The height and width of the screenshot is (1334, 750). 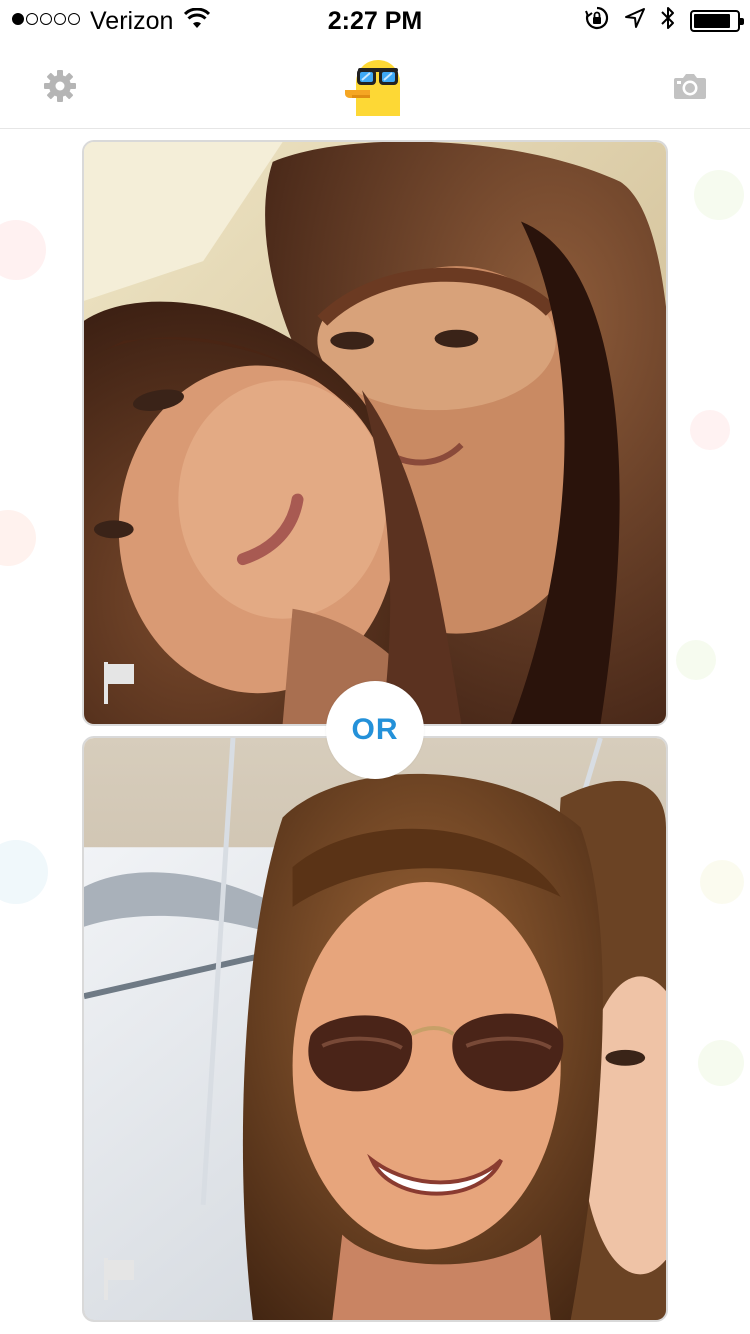 What do you see at coordinates (742, 21) in the screenshot?
I see `battery-tip` at bounding box center [742, 21].